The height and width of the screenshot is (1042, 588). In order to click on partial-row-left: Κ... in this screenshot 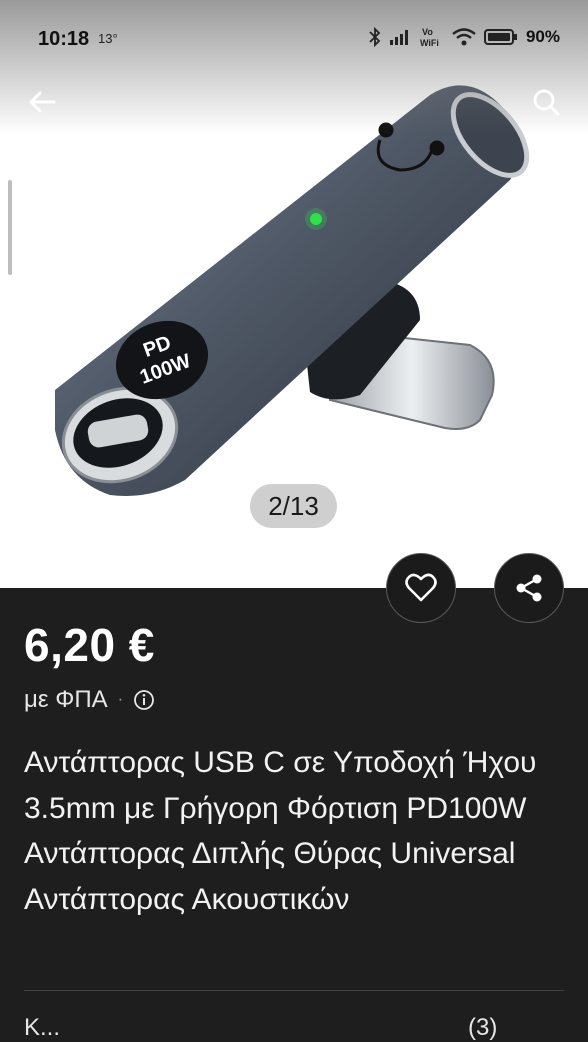, I will do `click(42, 1028)`.